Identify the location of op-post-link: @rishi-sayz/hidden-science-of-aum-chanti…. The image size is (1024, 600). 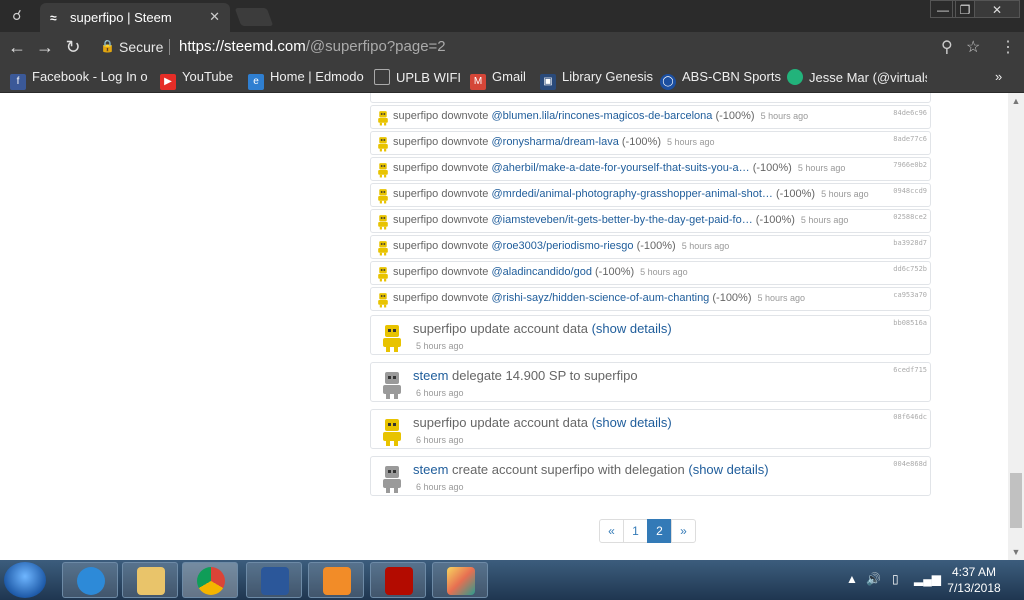
(600, 298).